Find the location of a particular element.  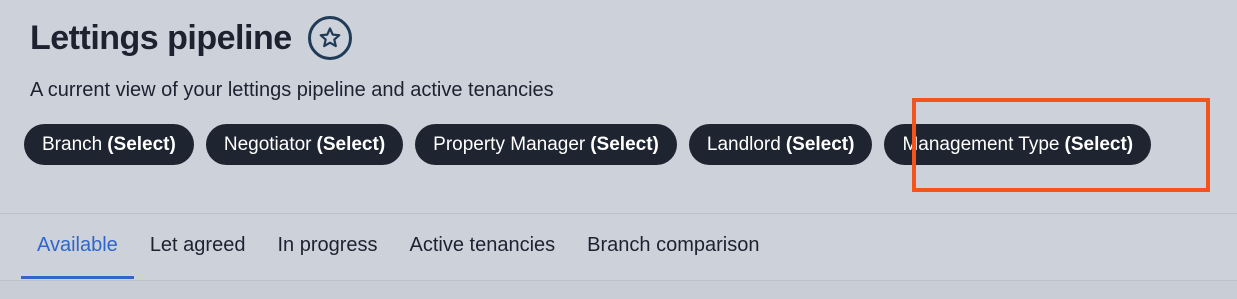

filter-label: Management Type is located at coordinates (981, 144).